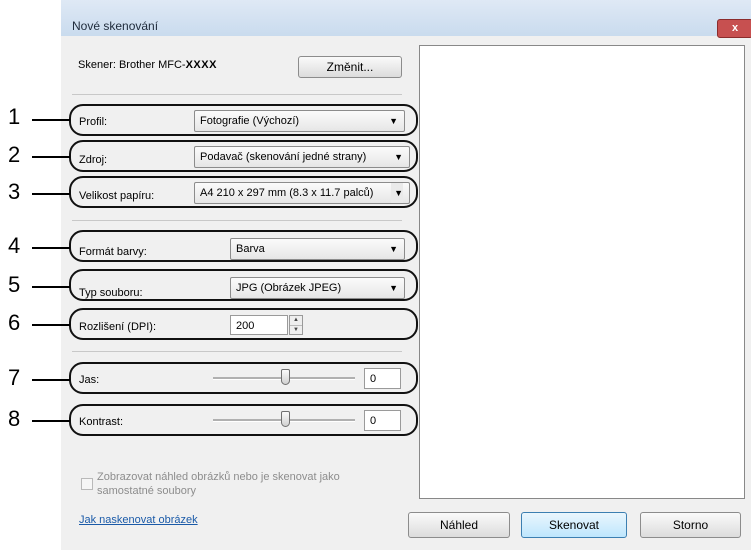 This screenshot has height=550, width=751. What do you see at coordinates (14, 191) in the screenshot?
I see `callout-number-3: 3` at bounding box center [14, 191].